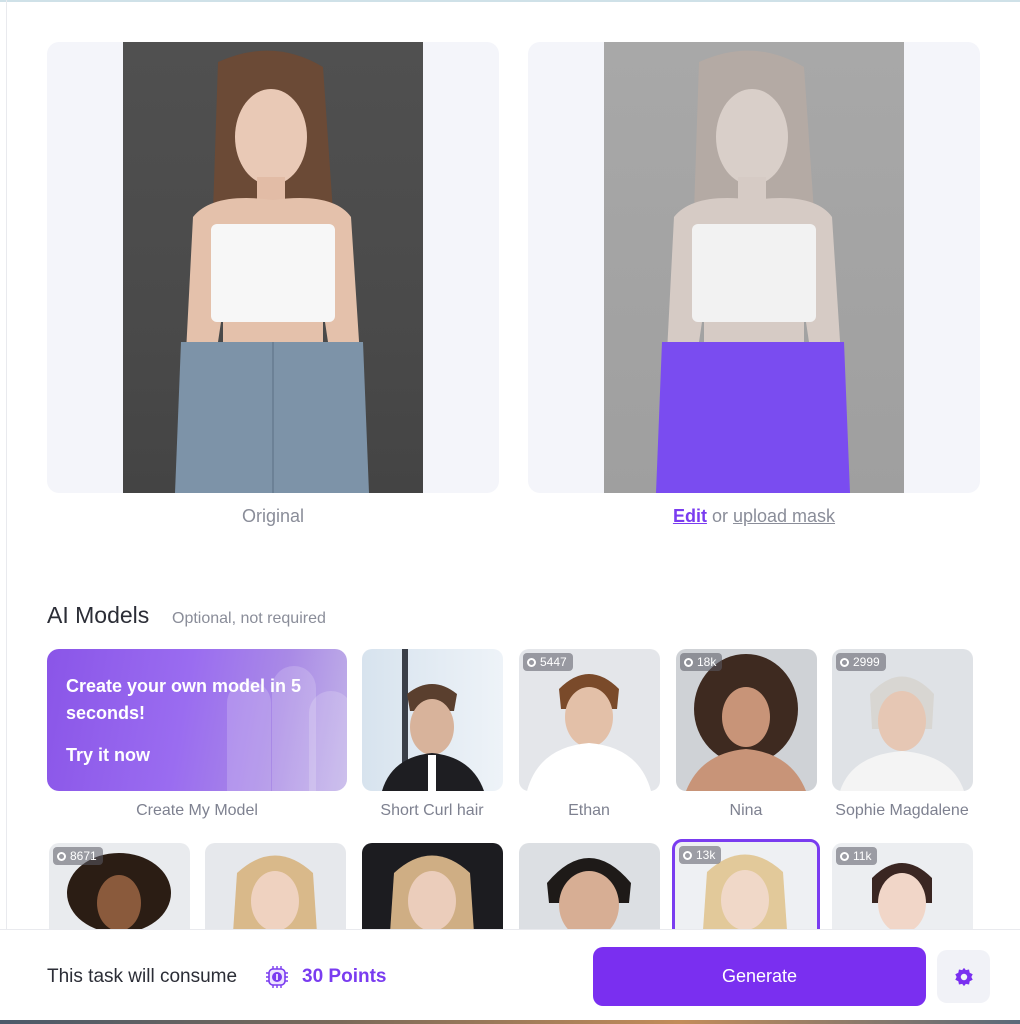 The image size is (1020, 1024). Describe the element at coordinates (902, 888) in the screenshot. I see `model-card: 11k` at that location.